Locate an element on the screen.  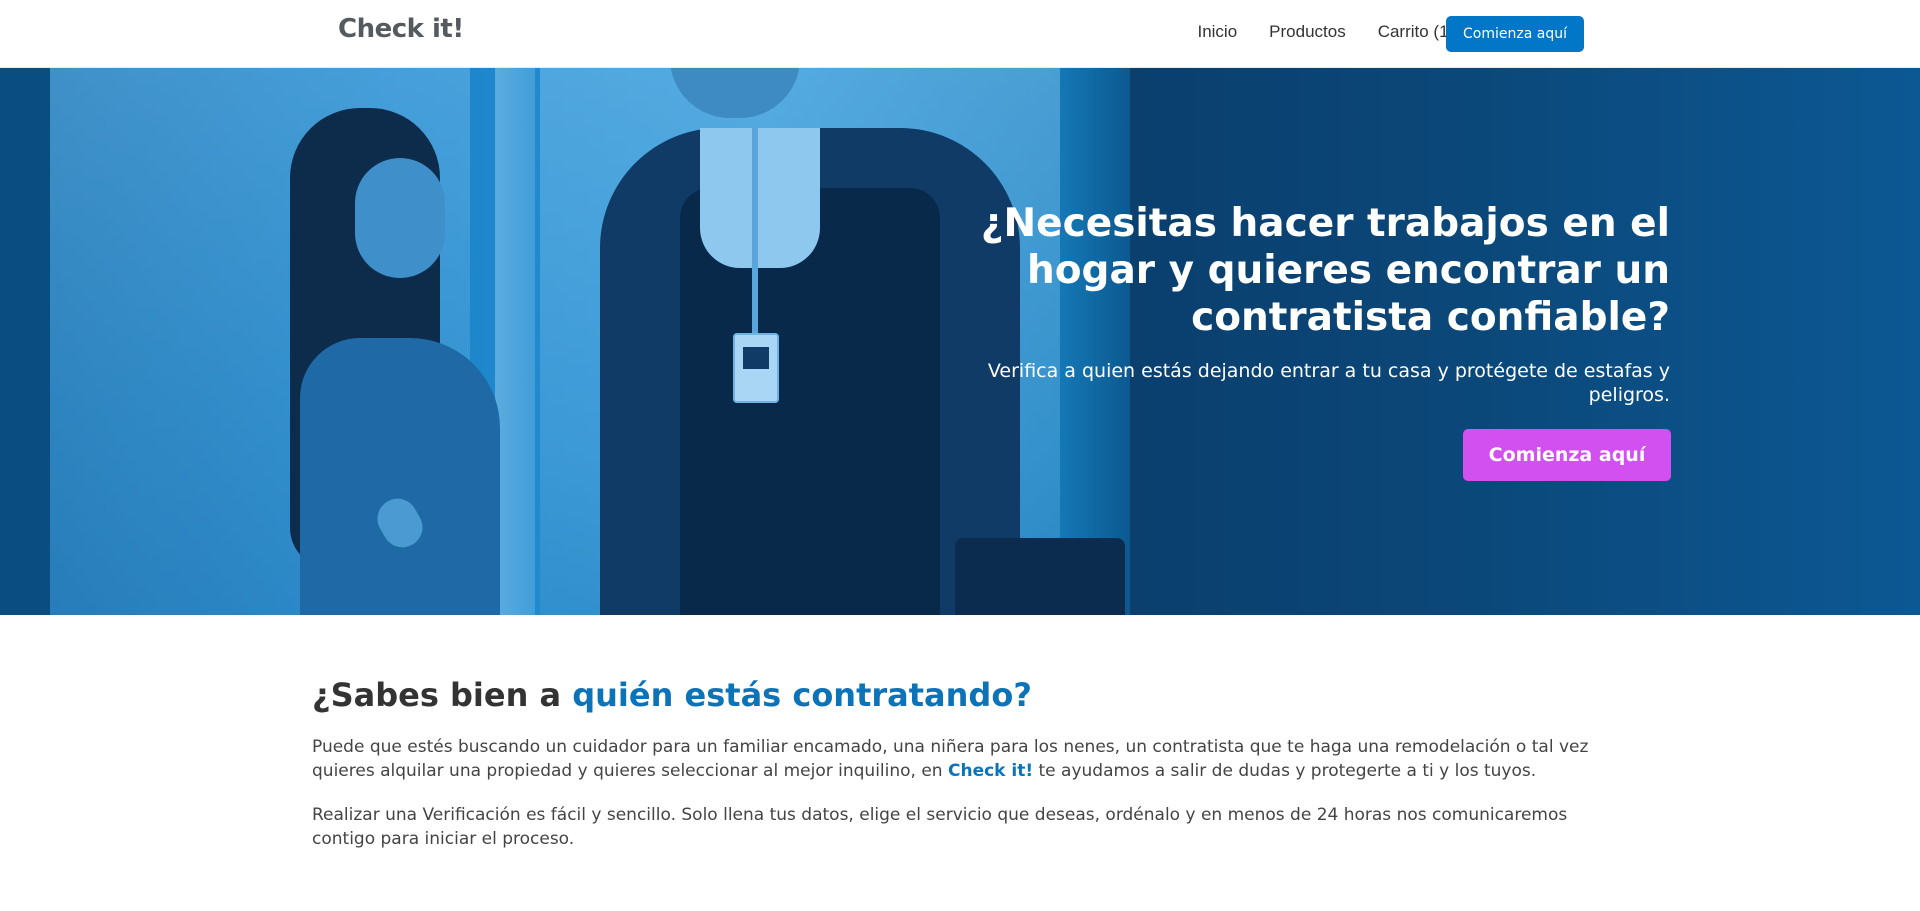
section-title: ¿Sabes bien a quién estás contratando? is located at coordinates (962, 695).